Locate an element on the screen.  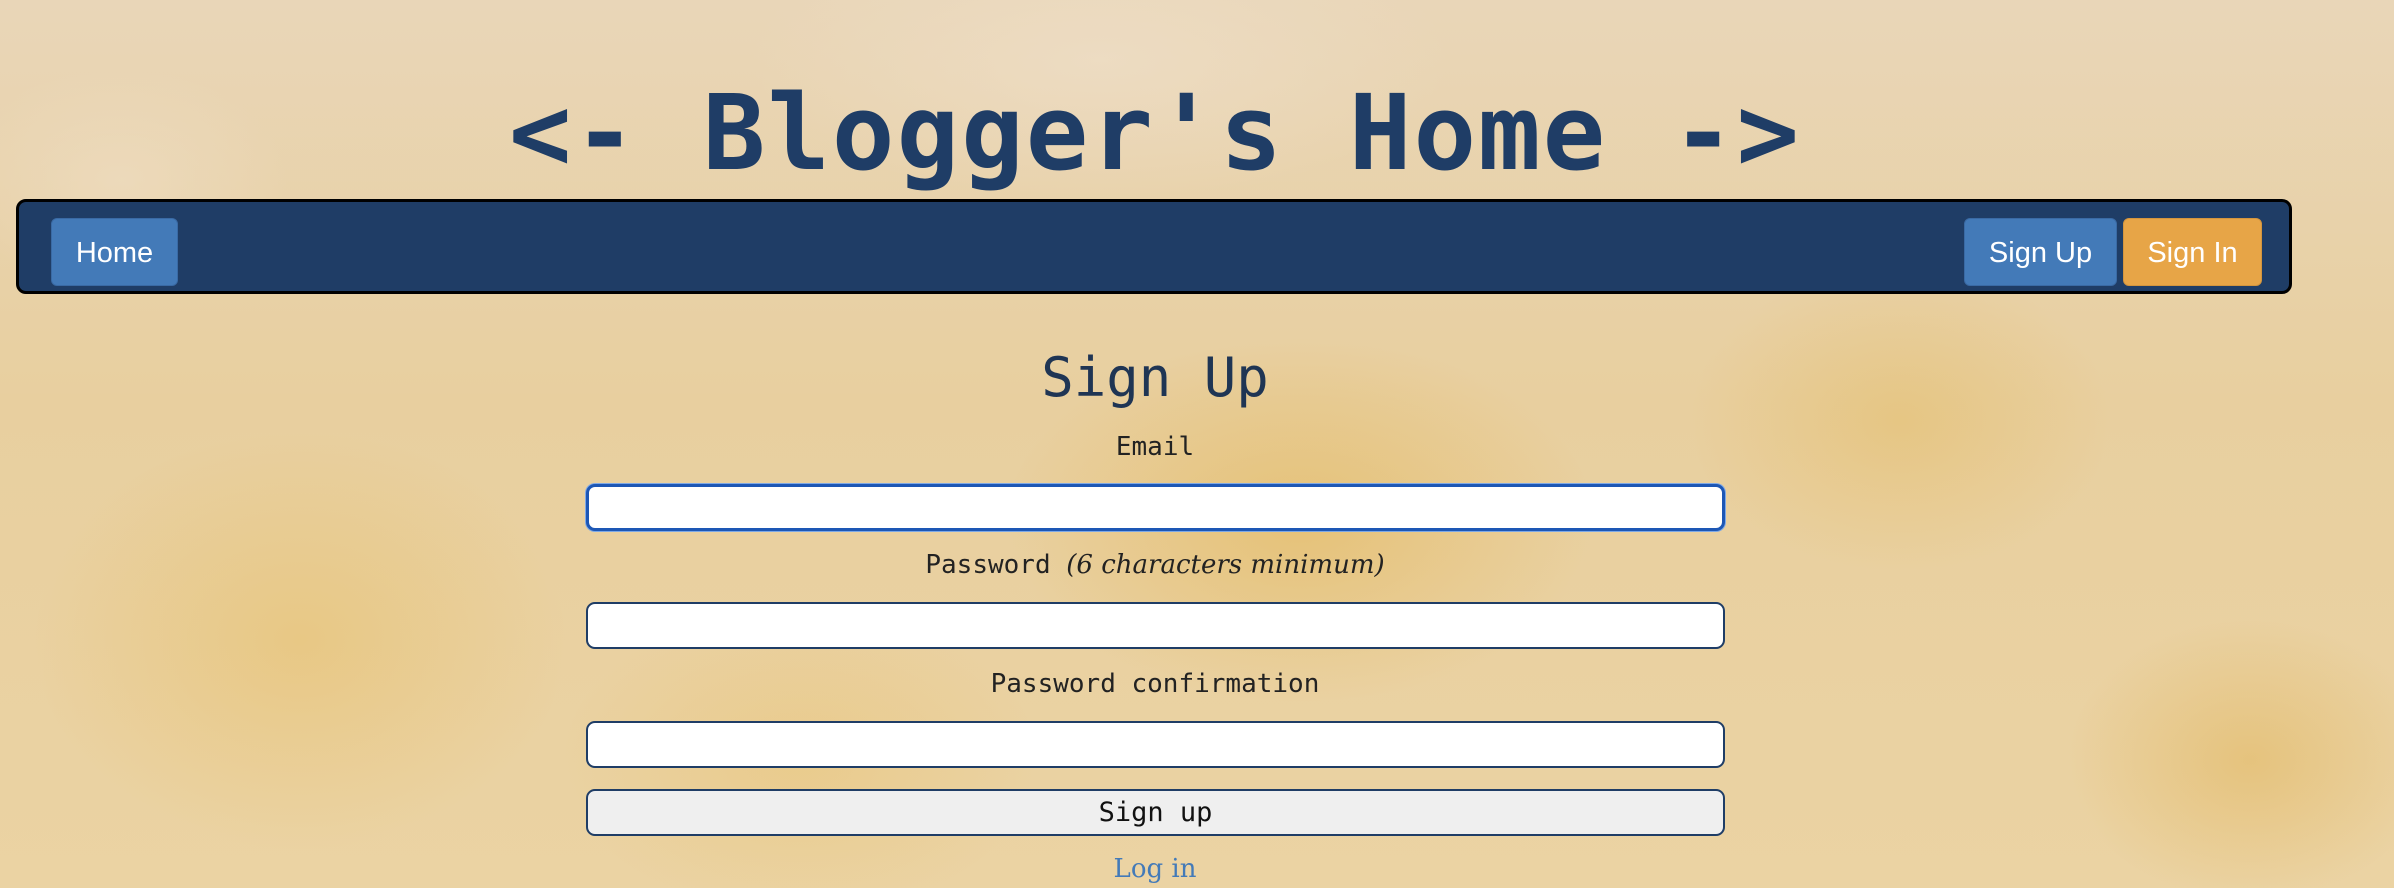
password-label: Password (6 characters minimum) is located at coordinates (1155, 565).